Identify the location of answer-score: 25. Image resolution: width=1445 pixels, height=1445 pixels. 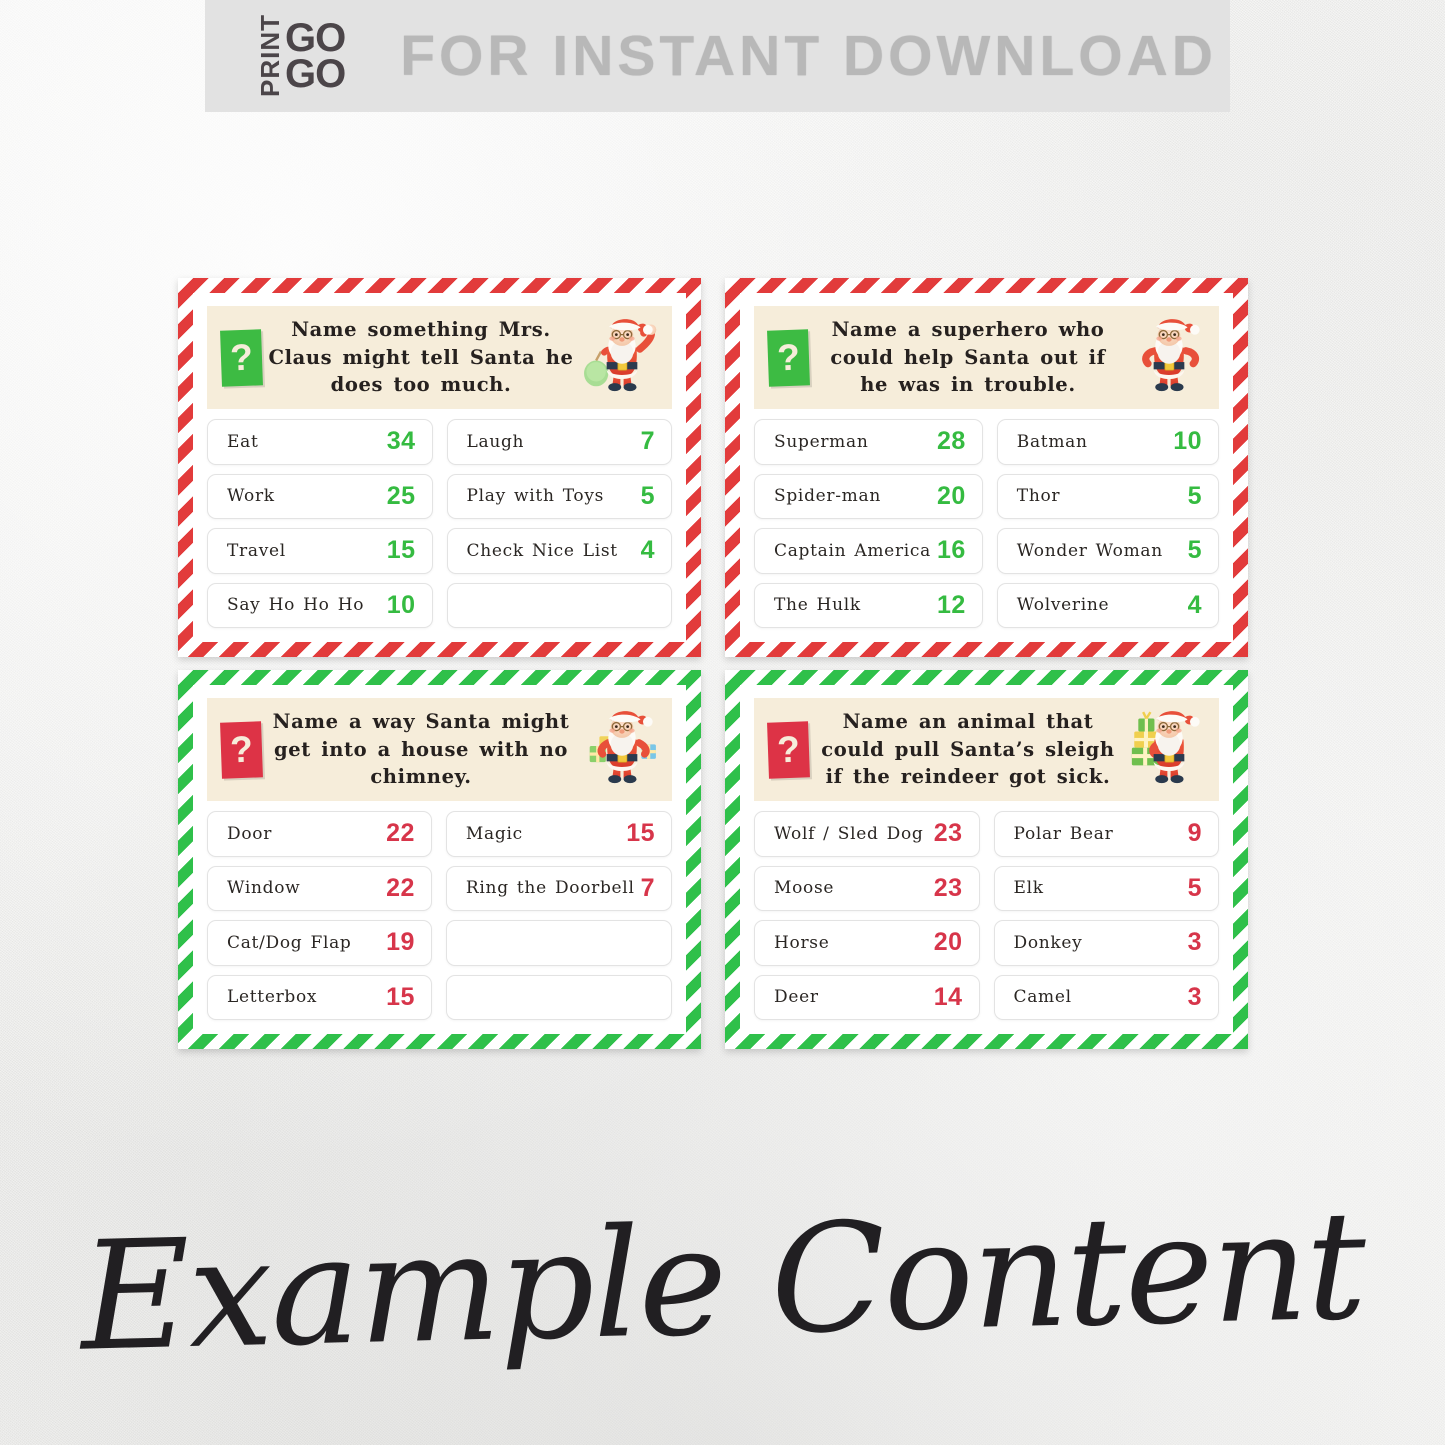
(401, 495).